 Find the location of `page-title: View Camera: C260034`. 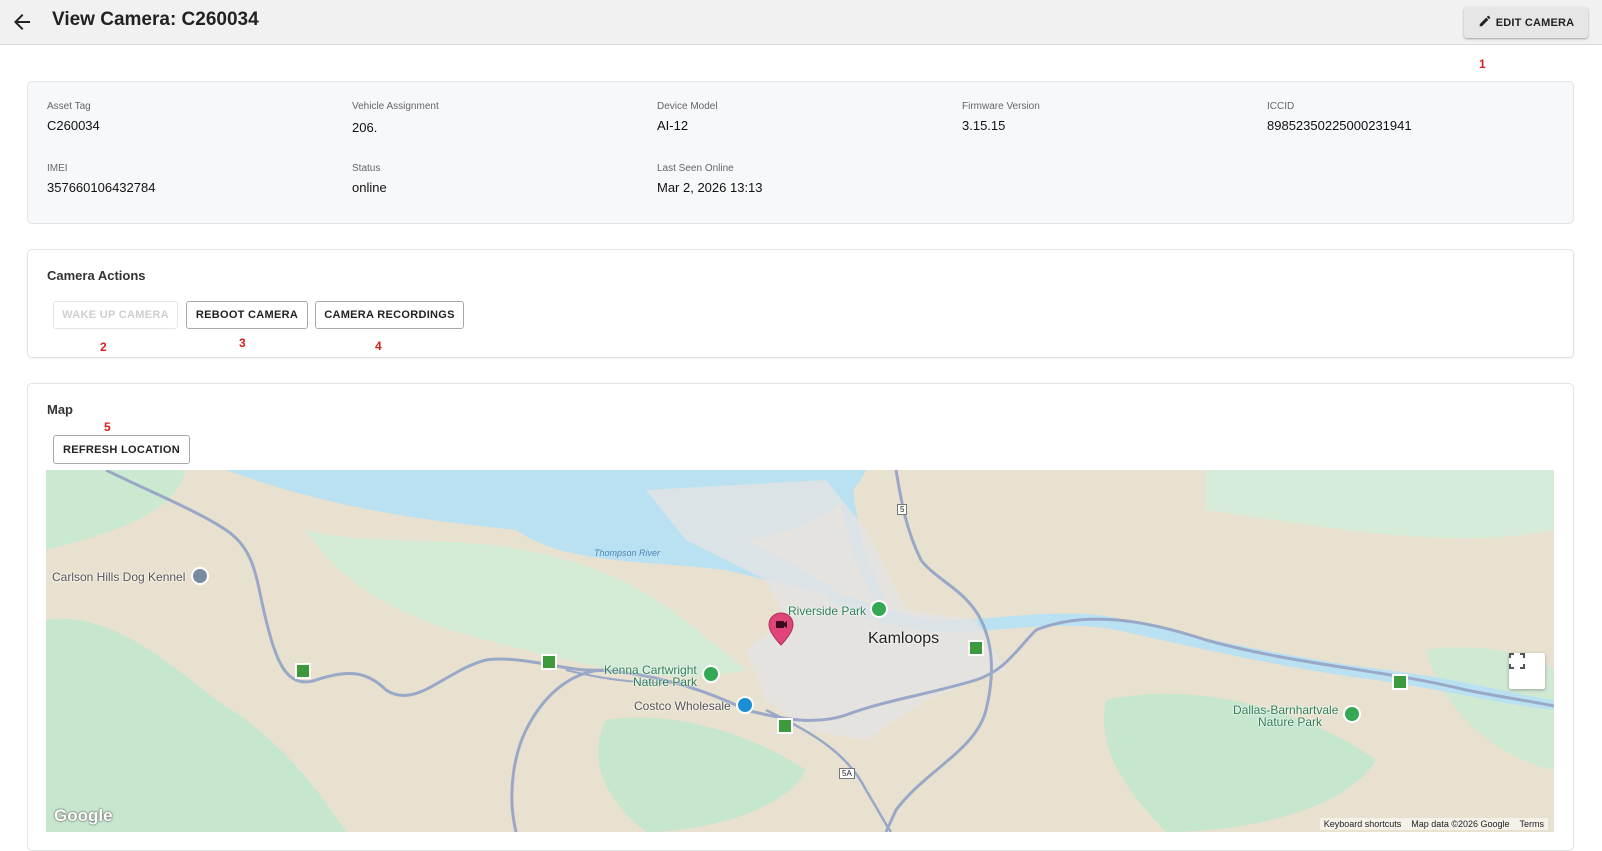

page-title: View Camera: C260034 is located at coordinates (155, 19).